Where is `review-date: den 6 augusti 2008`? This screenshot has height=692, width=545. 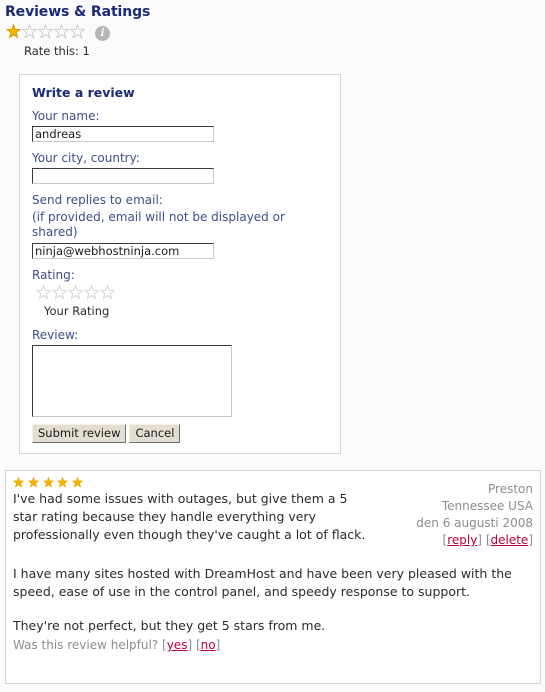
review-date: den 6 augusti 2008 is located at coordinates (474, 523).